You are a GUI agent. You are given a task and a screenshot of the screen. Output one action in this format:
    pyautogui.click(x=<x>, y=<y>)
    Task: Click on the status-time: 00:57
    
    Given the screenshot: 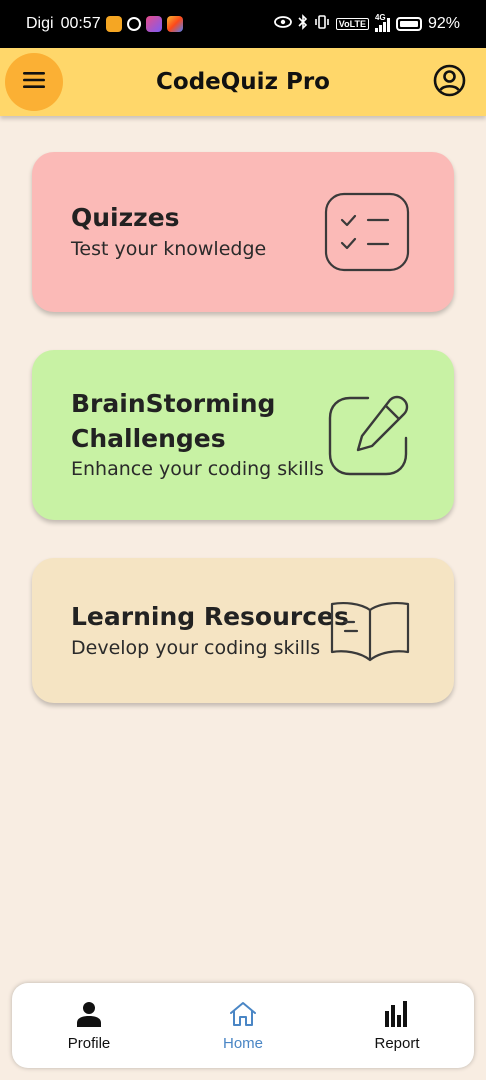 What is the action you would take?
    pyautogui.click(x=80, y=23)
    